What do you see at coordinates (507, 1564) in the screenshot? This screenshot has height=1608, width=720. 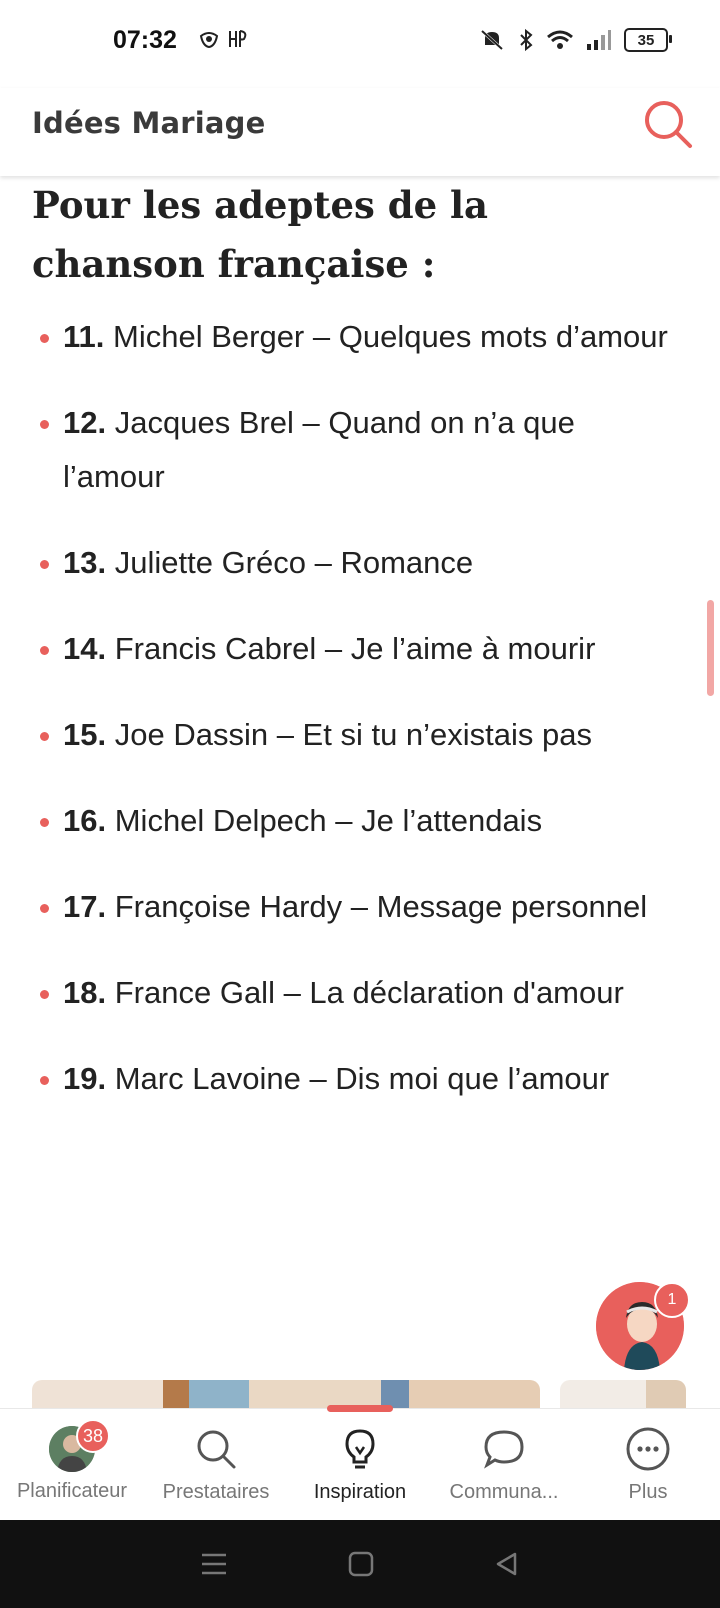 I see `back-icon` at bounding box center [507, 1564].